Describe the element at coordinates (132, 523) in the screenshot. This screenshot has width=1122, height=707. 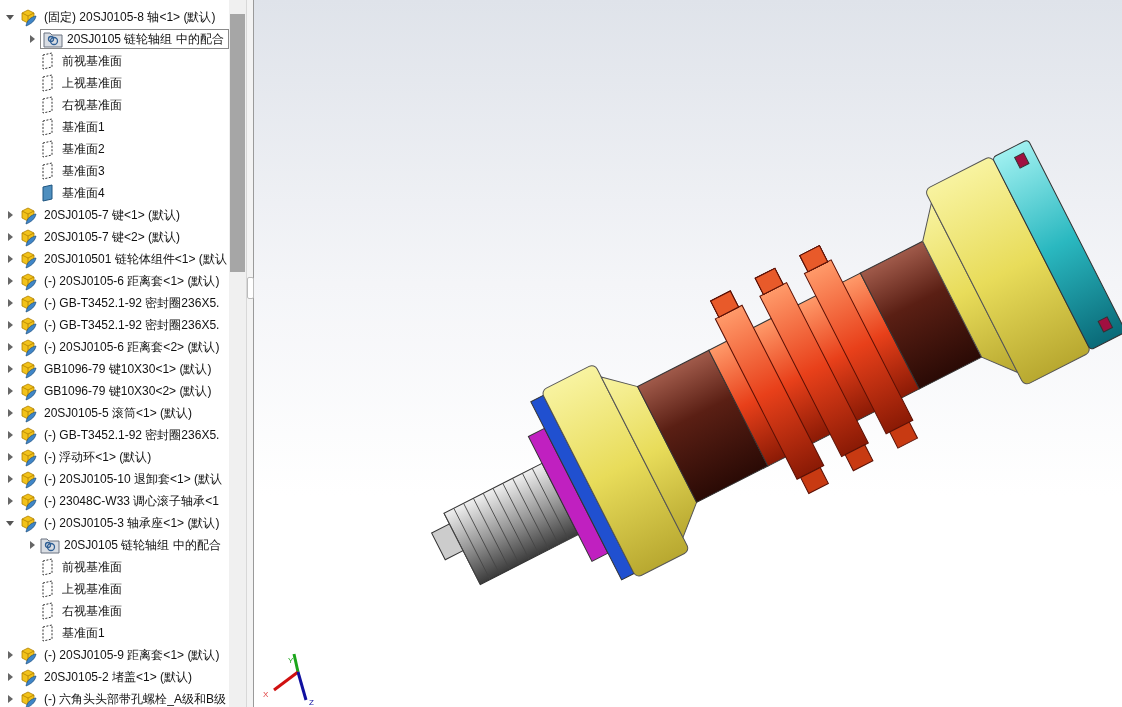
I see `component-label: (-) 20SJ0105-3 轴承座<1> (默认)` at that location.